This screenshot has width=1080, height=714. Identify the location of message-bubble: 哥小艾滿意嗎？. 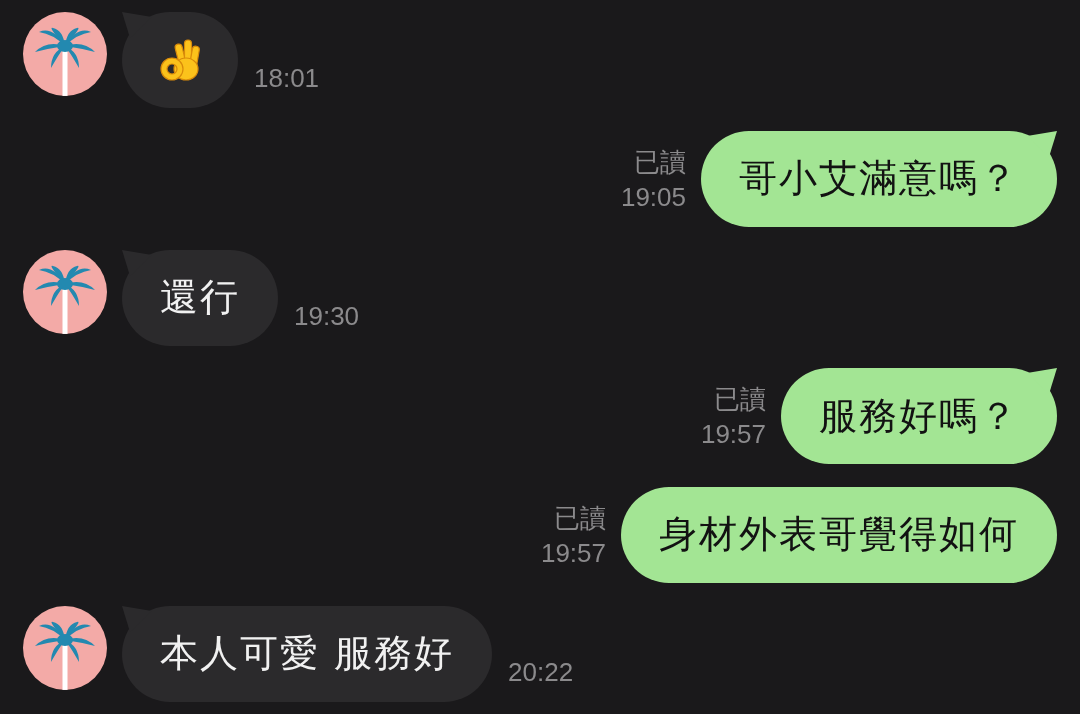
(879, 178).